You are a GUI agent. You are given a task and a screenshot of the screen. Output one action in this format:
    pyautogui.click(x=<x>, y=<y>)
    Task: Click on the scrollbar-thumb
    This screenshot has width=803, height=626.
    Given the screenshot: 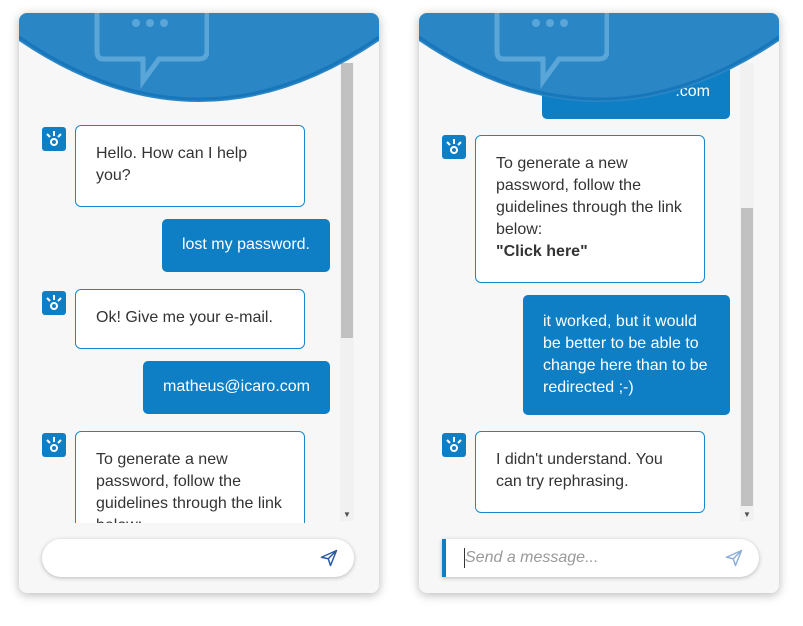 What is the action you would take?
    pyautogui.click(x=747, y=357)
    